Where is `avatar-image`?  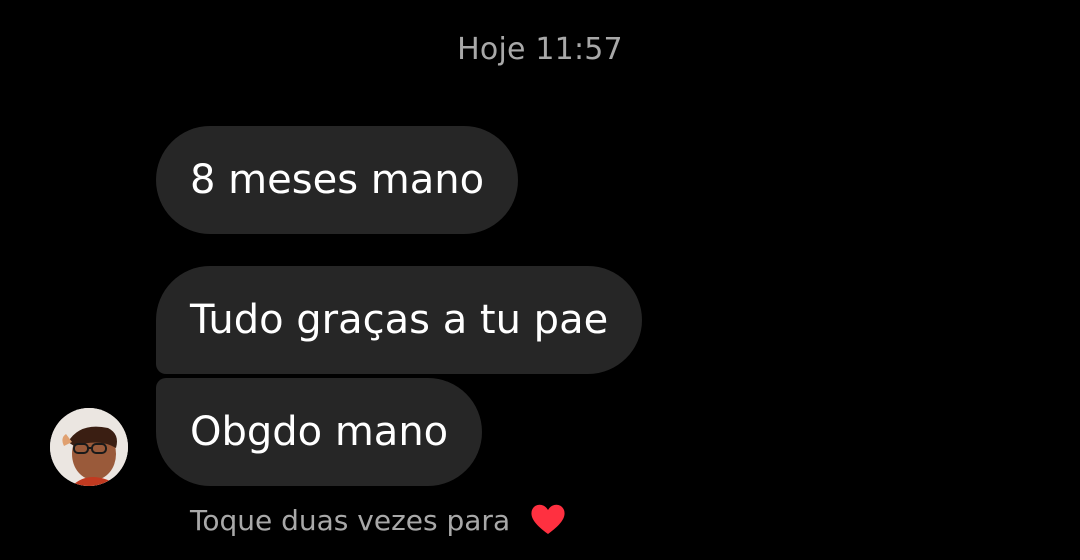 avatar-image is located at coordinates (89, 447).